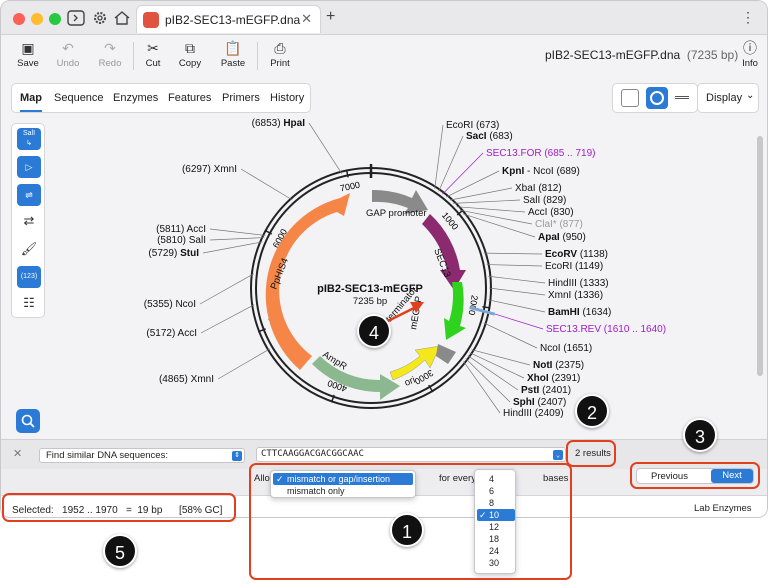  What do you see at coordinates (559, 224) in the screenshot?
I see `enzyme-site-label: ClaI* (877)` at bounding box center [559, 224].